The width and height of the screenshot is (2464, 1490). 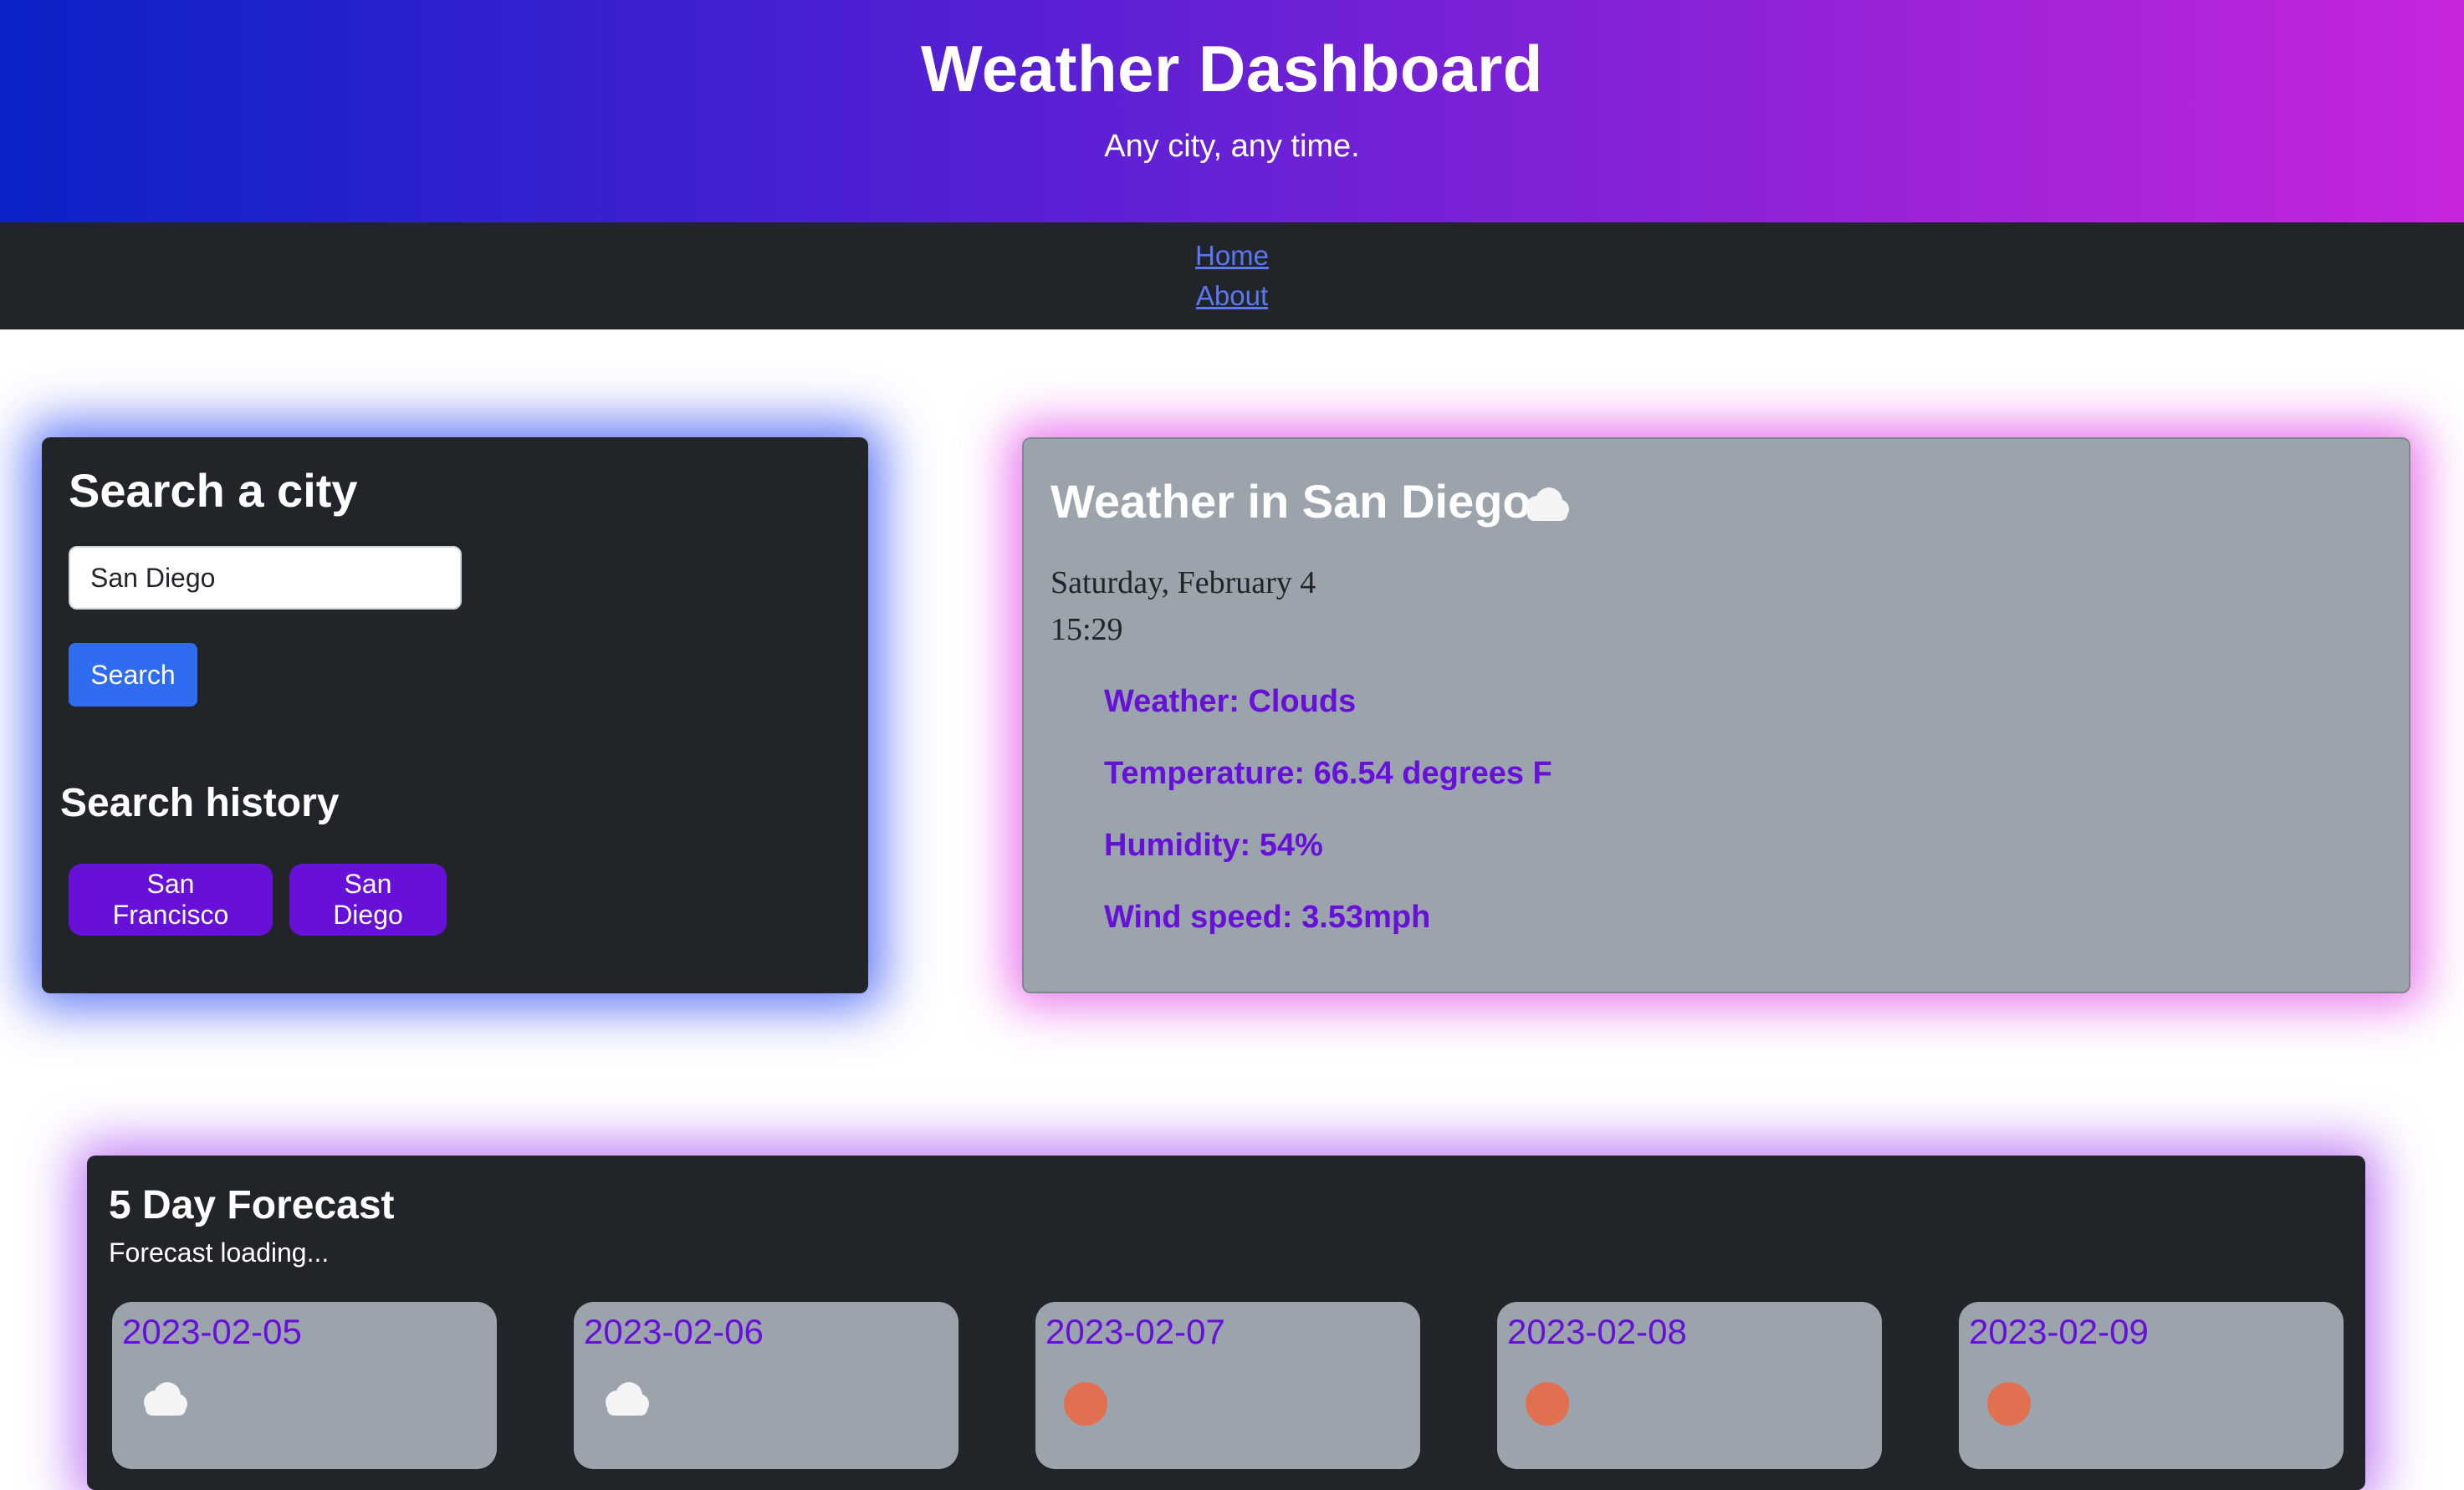 What do you see at coordinates (674, 1331) in the screenshot?
I see `forecast-date: 2023-02-06` at bounding box center [674, 1331].